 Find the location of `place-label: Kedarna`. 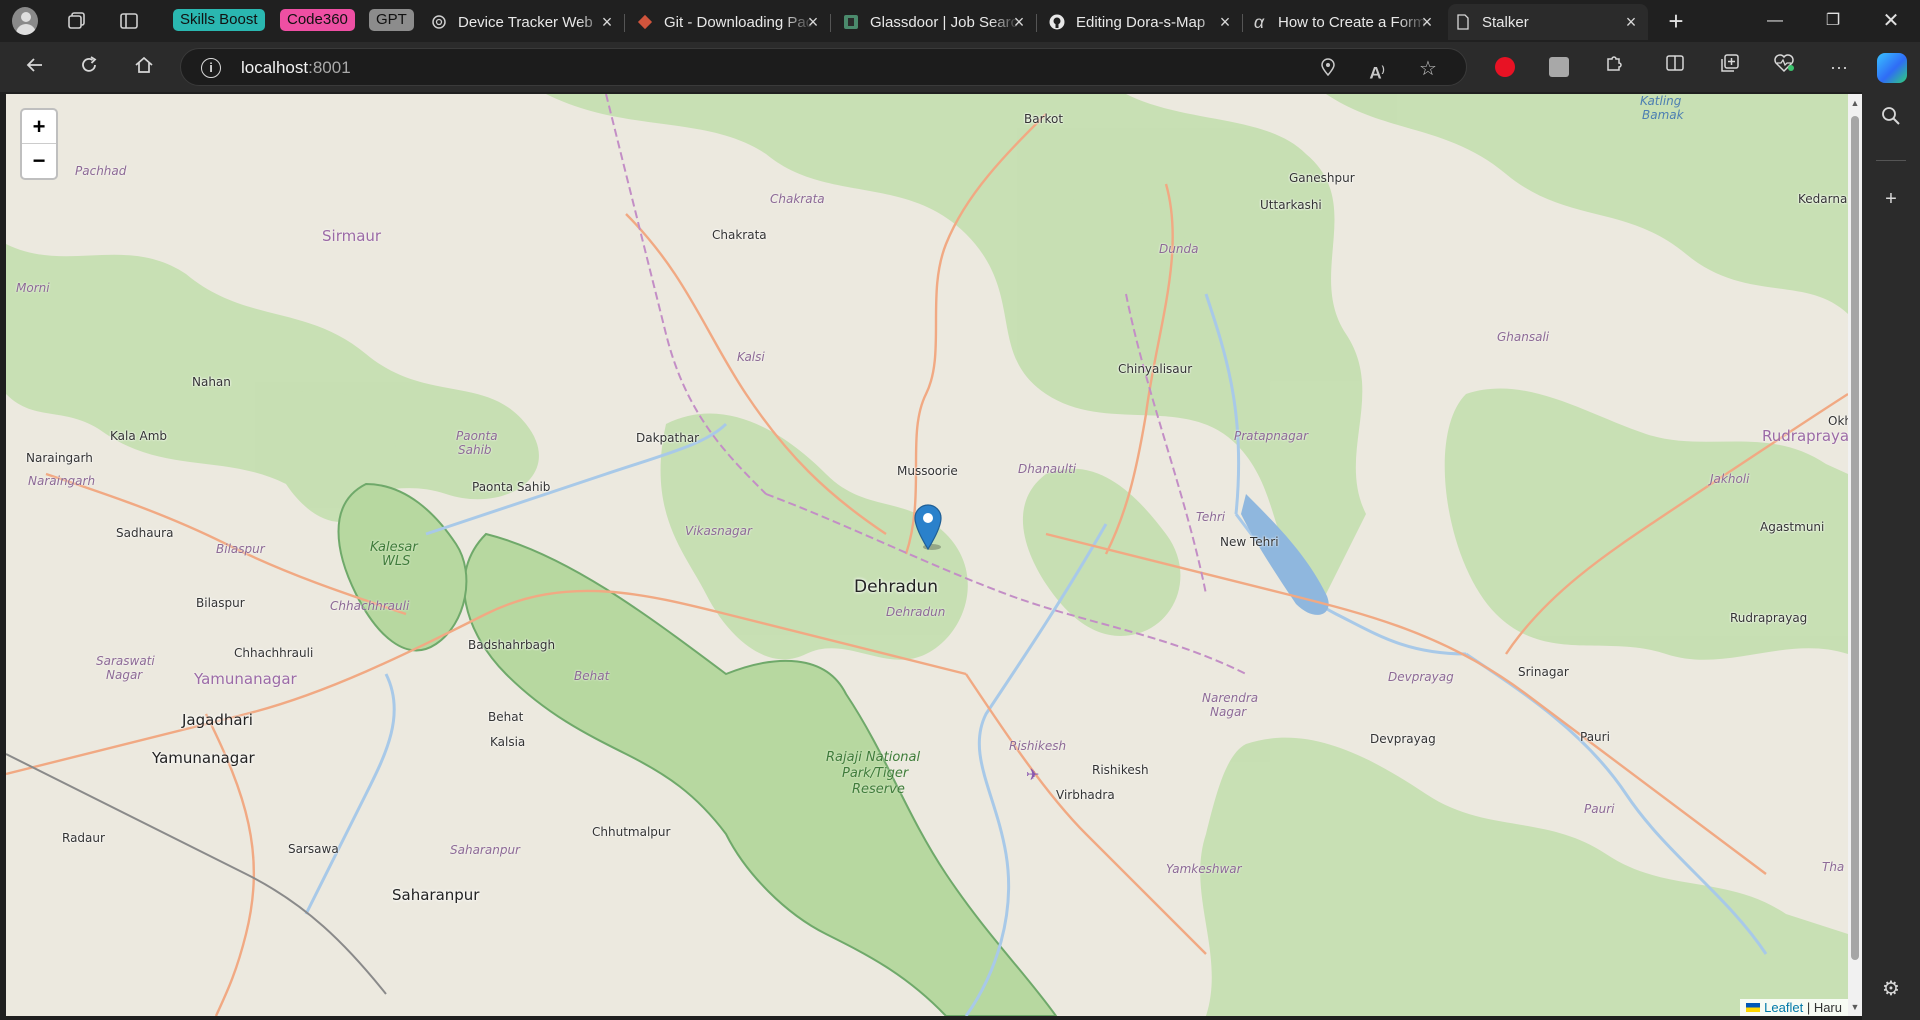

place-label: Kedarna is located at coordinates (1823, 199).